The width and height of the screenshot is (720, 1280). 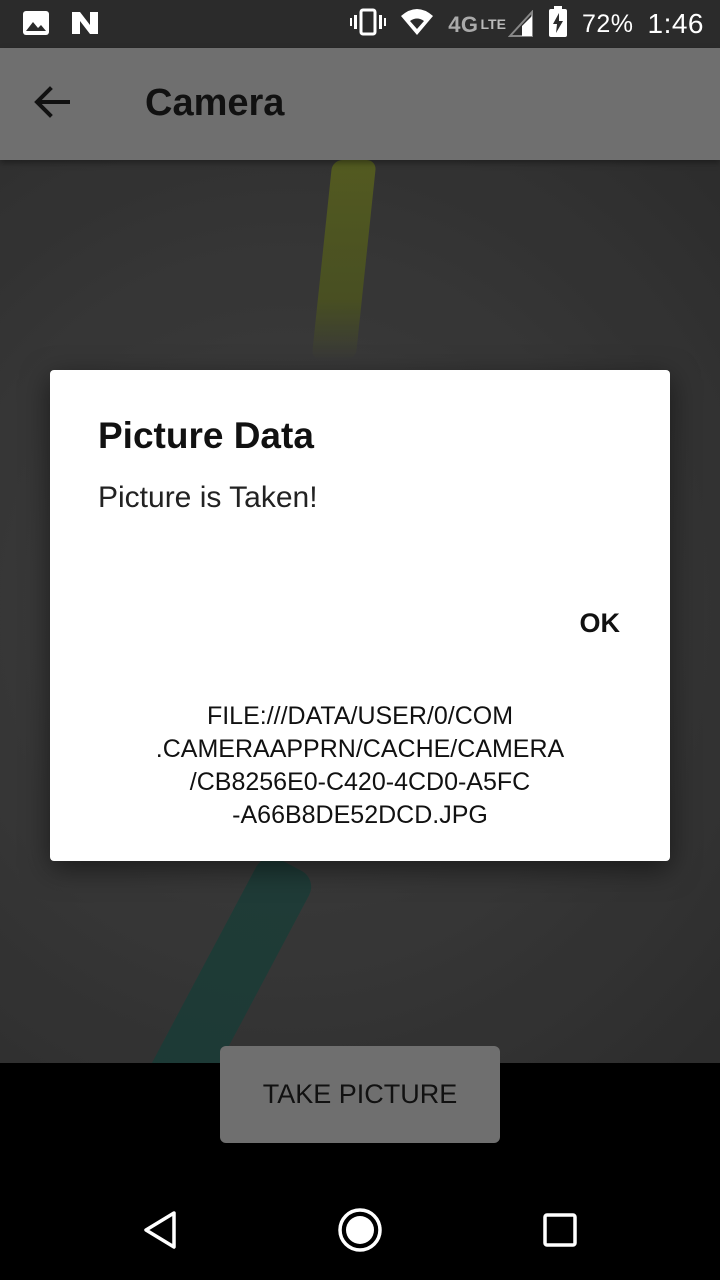 I want to click on file-uri-line: -A66B8DE52DCD.JPG, so click(x=360, y=815).